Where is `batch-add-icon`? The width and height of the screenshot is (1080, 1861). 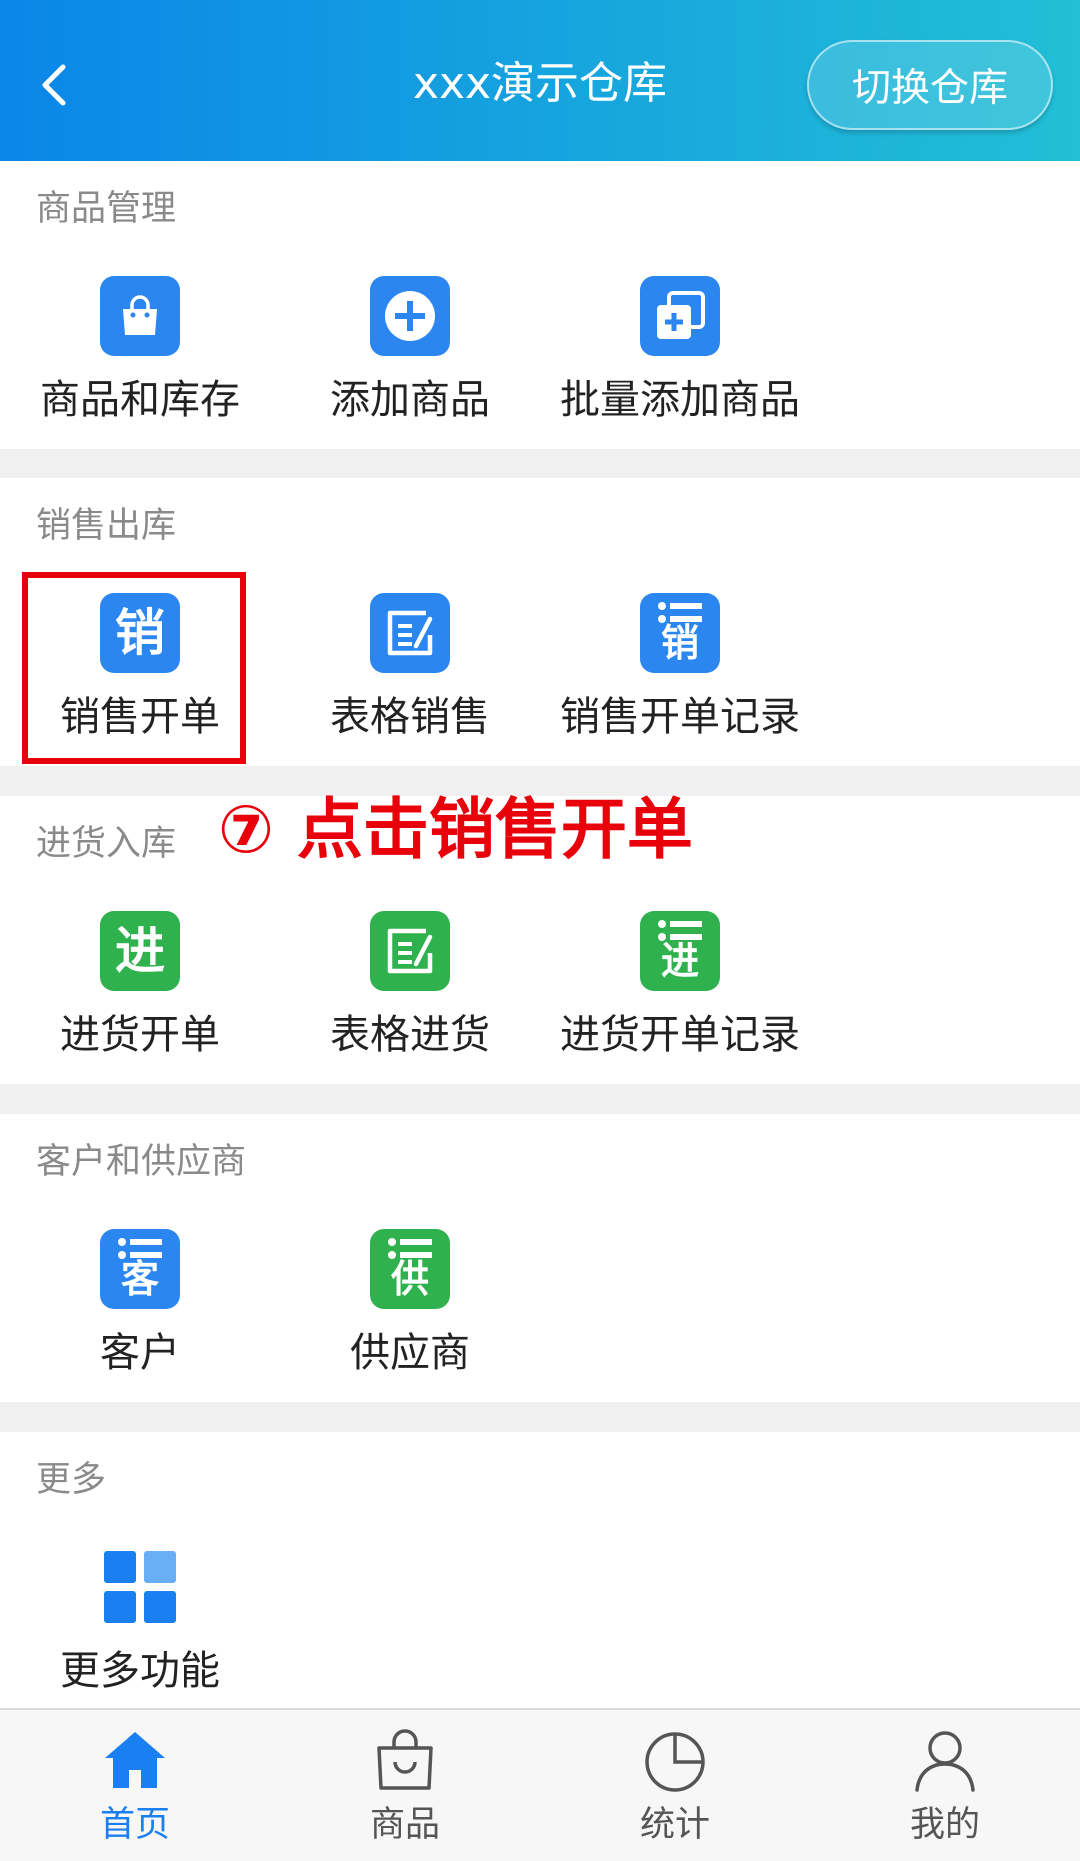 batch-add-icon is located at coordinates (680, 316).